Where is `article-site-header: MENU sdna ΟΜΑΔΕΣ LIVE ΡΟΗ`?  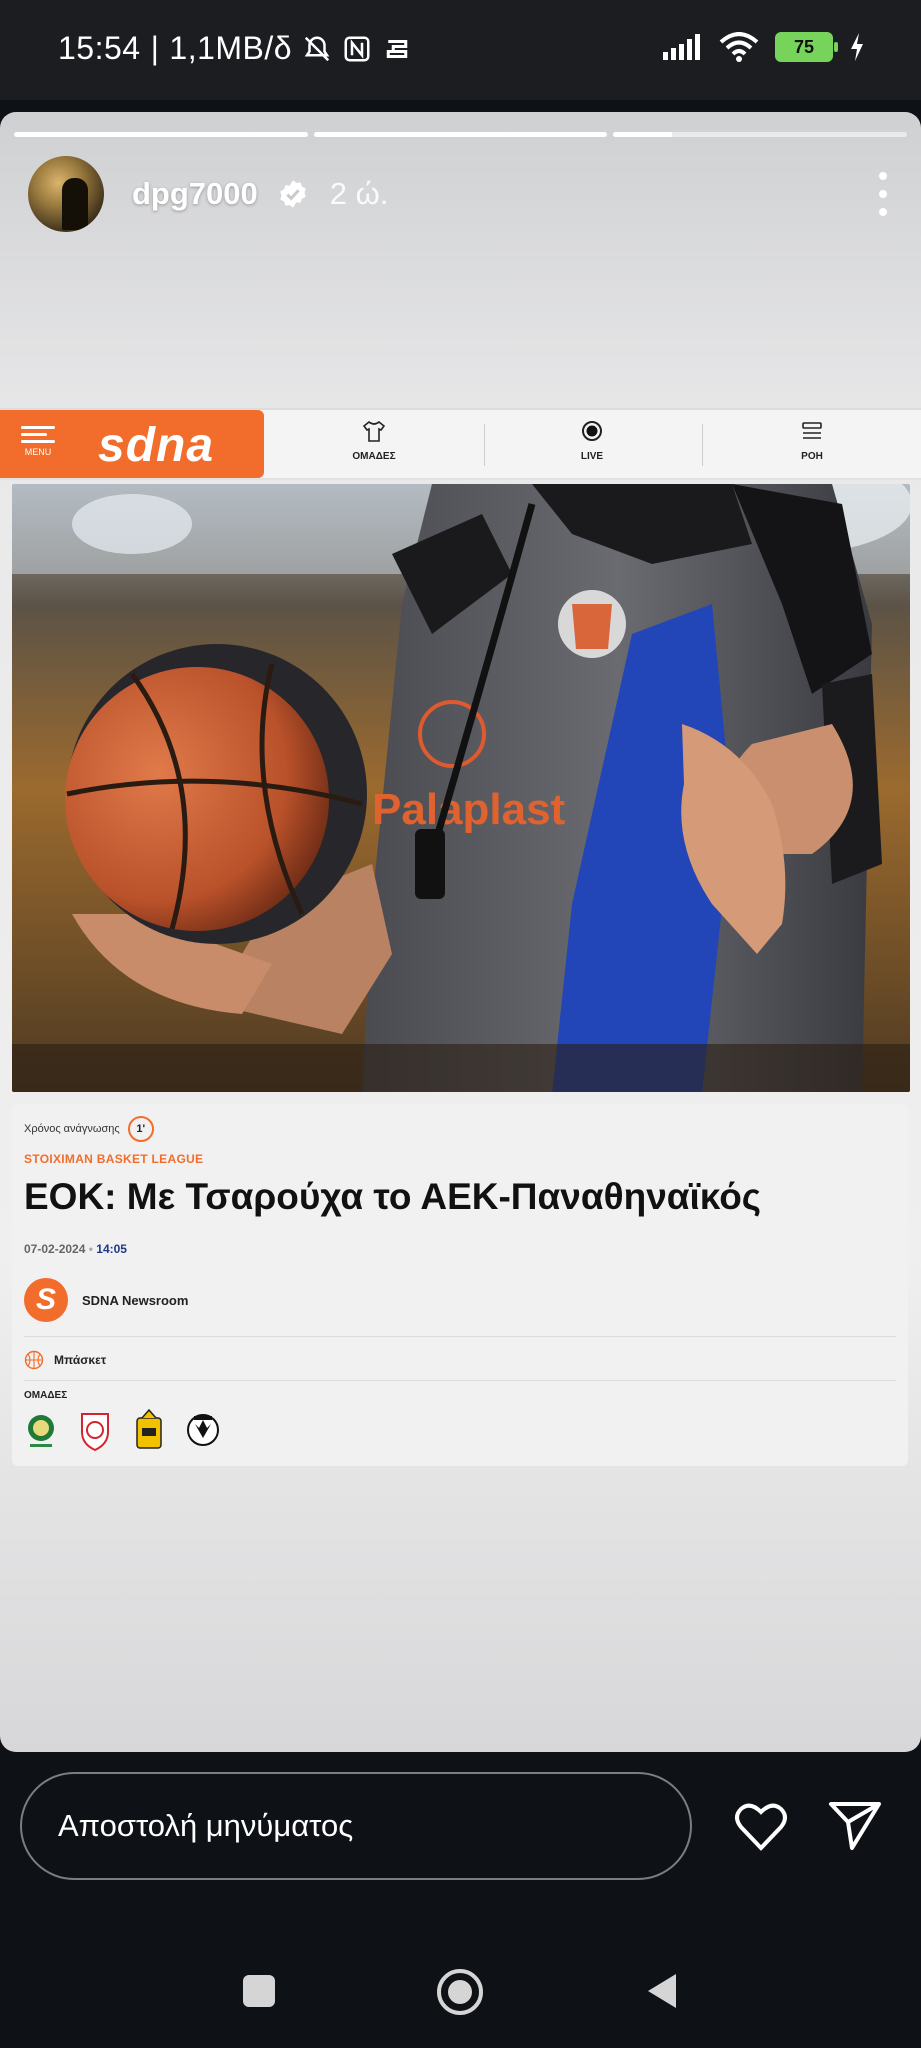 article-site-header: MENU sdna ΟΜΑΔΕΣ LIVE ΡΟΗ is located at coordinates (460, 444).